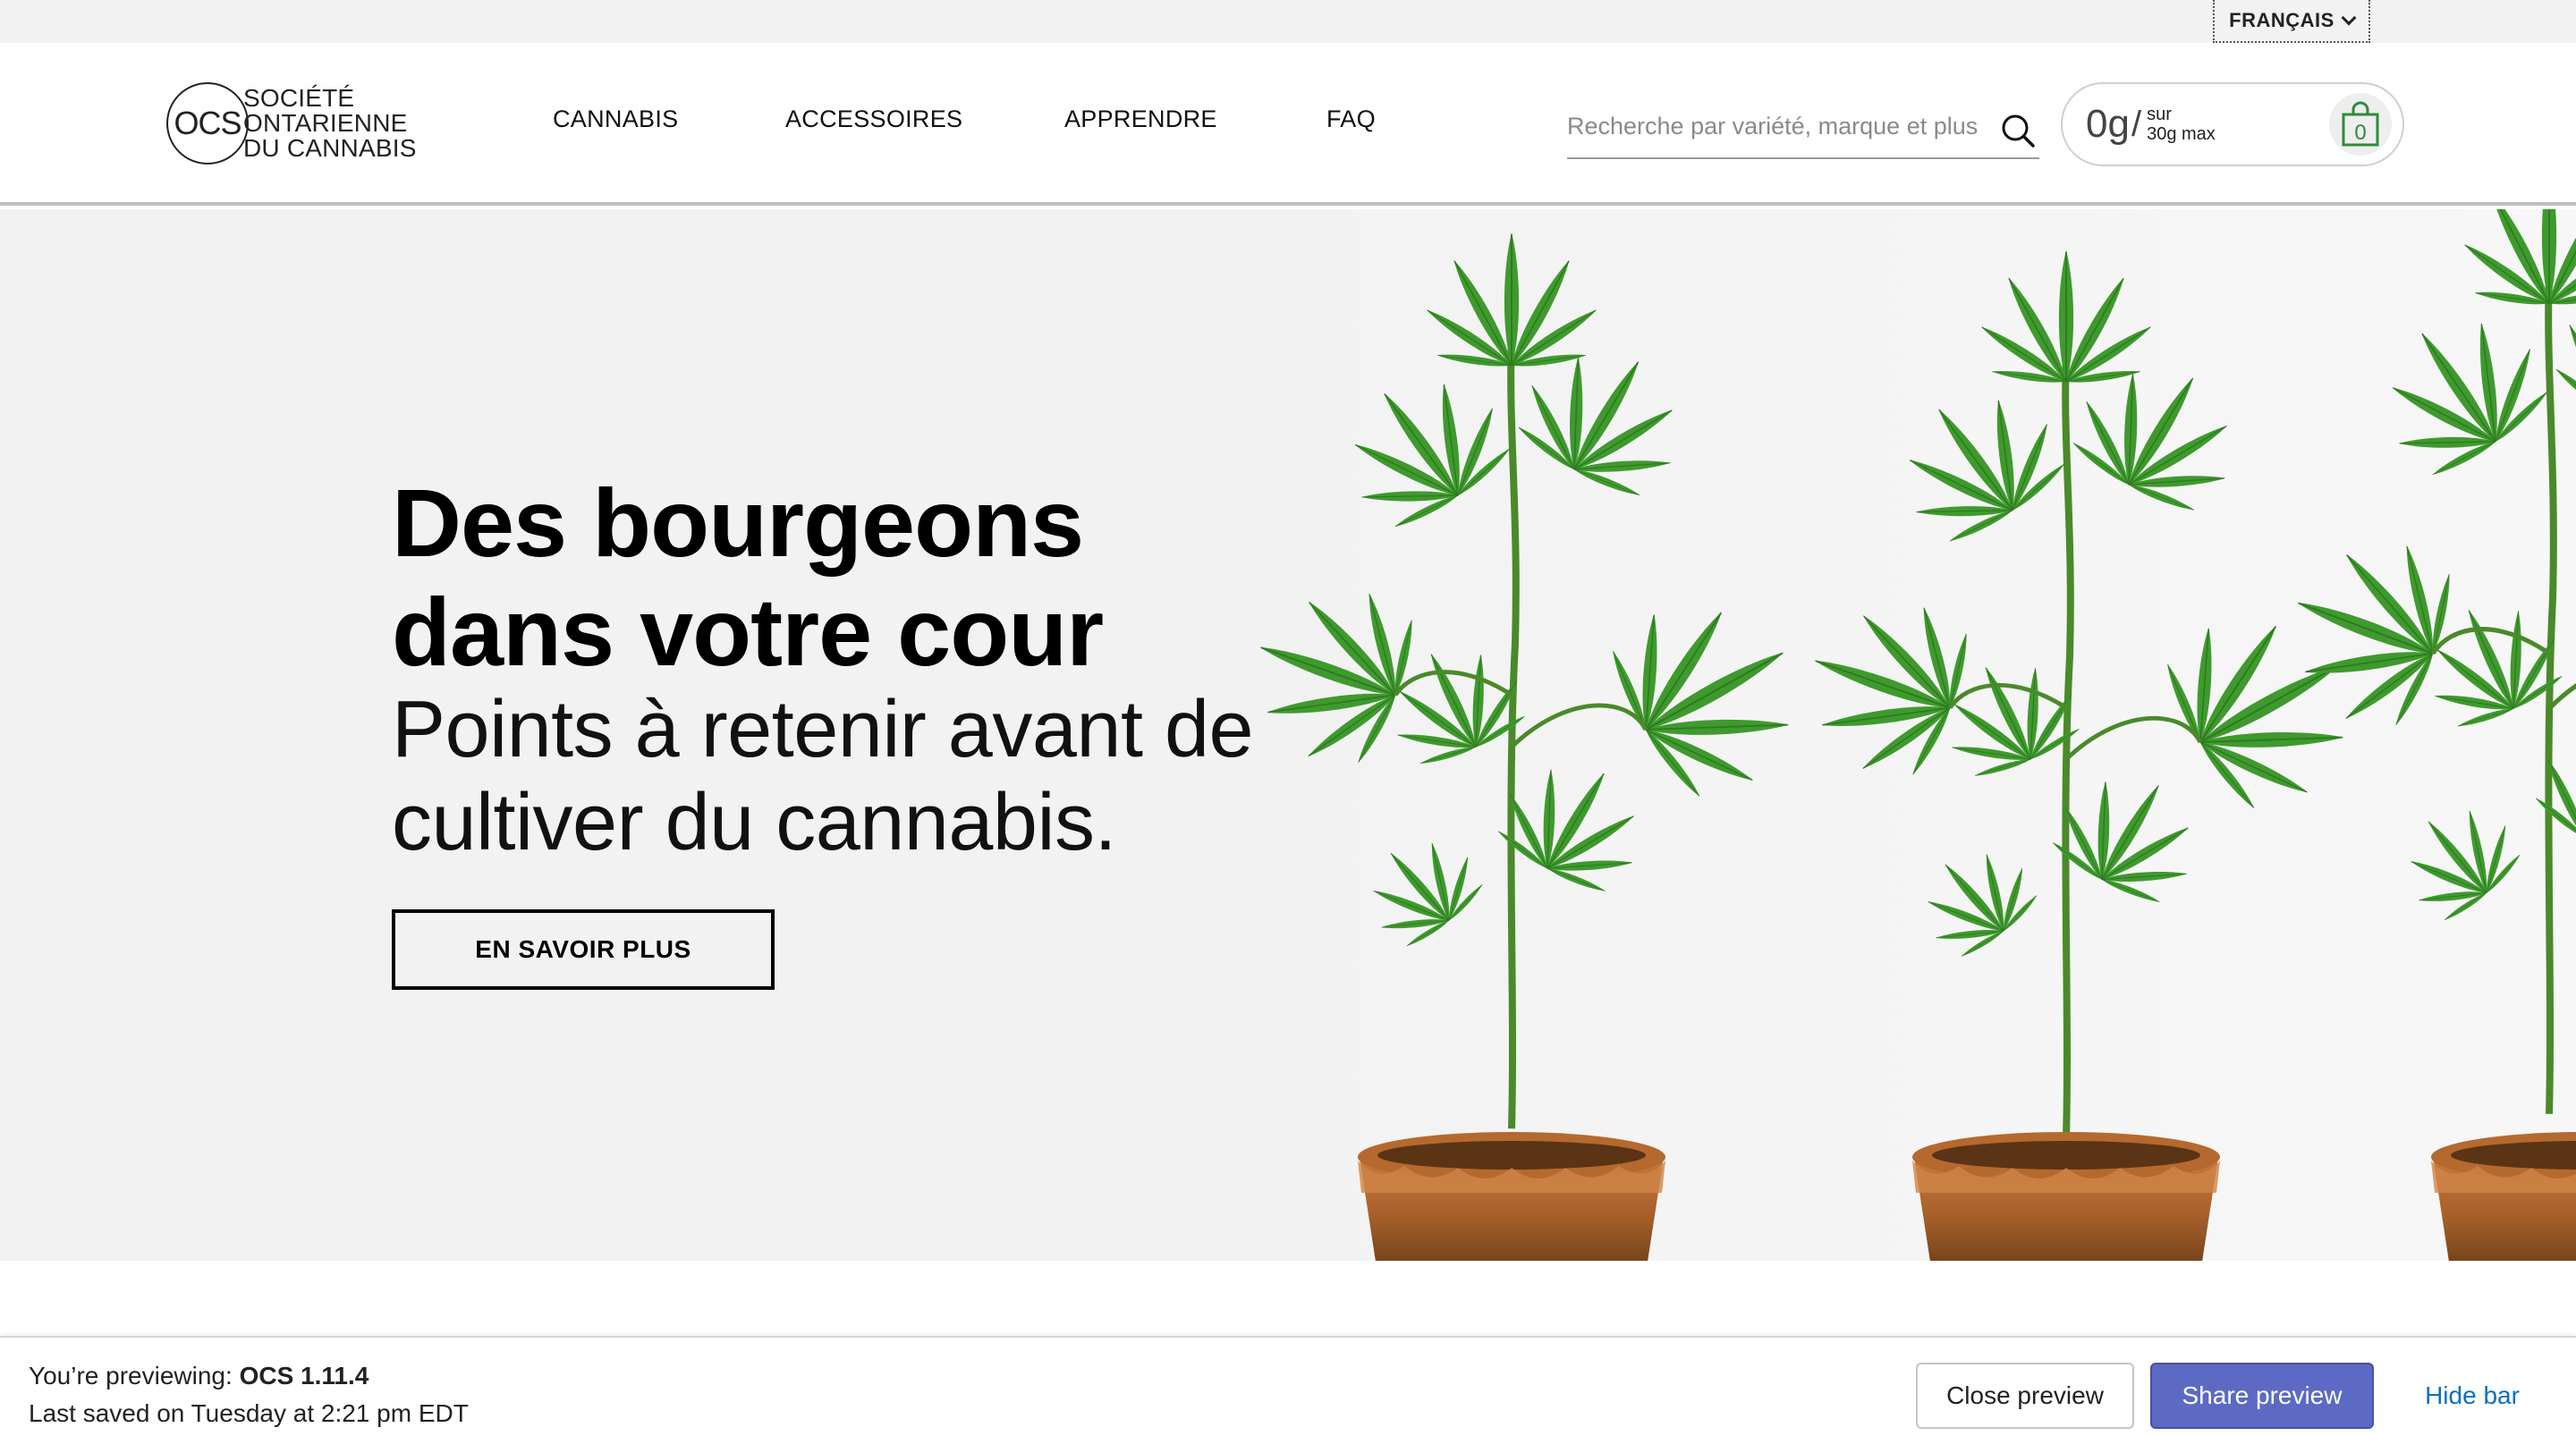 This screenshot has height=1436, width=2576. What do you see at coordinates (2360, 133) in the screenshot?
I see `cart-count: 0` at bounding box center [2360, 133].